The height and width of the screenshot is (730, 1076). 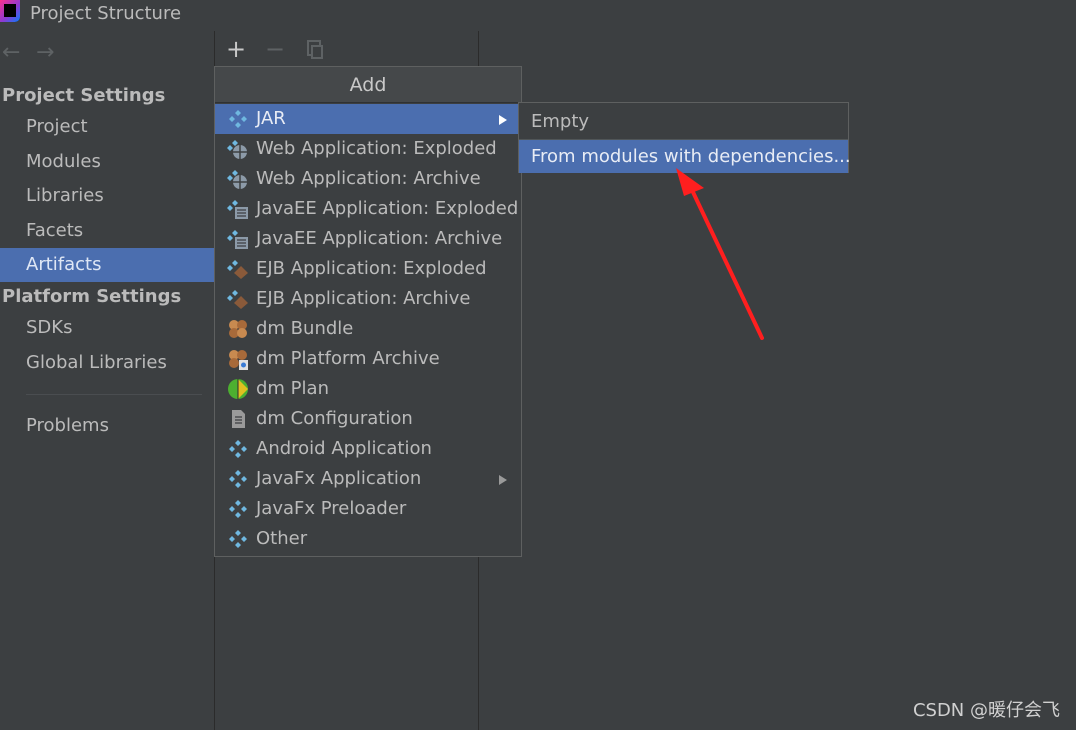 What do you see at coordinates (331, 508) in the screenshot?
I see `menu-item-label: JavaFx Preloader` at bounding box center [331, 508].